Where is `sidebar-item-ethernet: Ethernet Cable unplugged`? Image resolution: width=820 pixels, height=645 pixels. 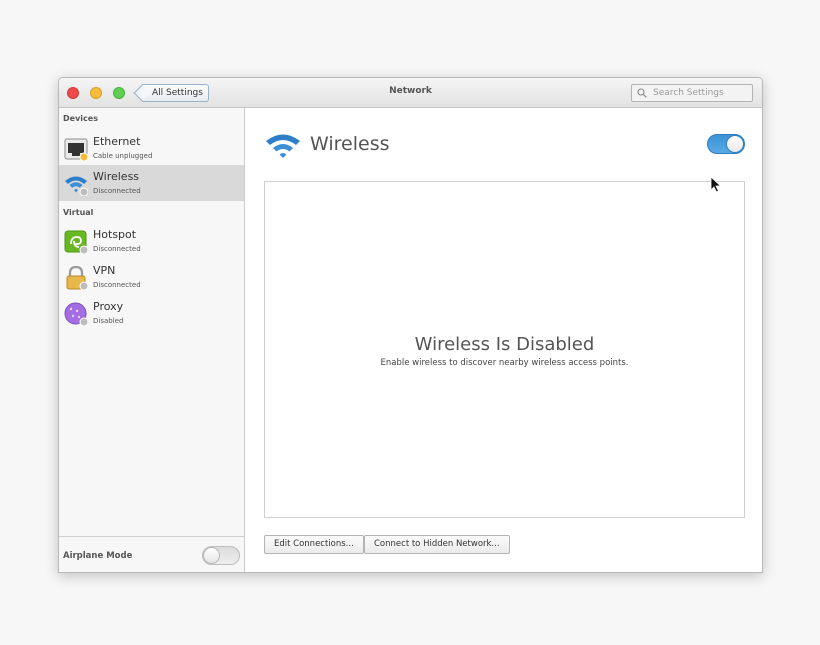
sidebar-item-ethernet: Ethernet Cable unplugged is located at coordinates (151, 148).